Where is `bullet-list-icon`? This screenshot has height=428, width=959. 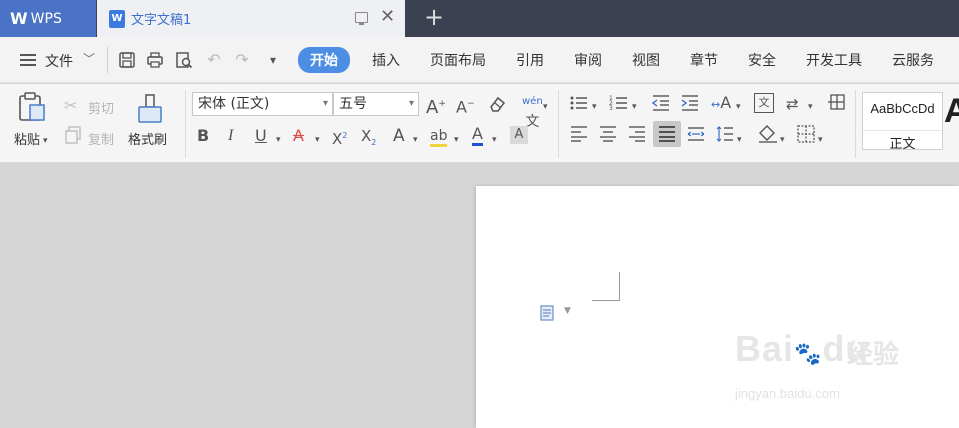
bullet-list-icon is located at coordinates (579, 105).